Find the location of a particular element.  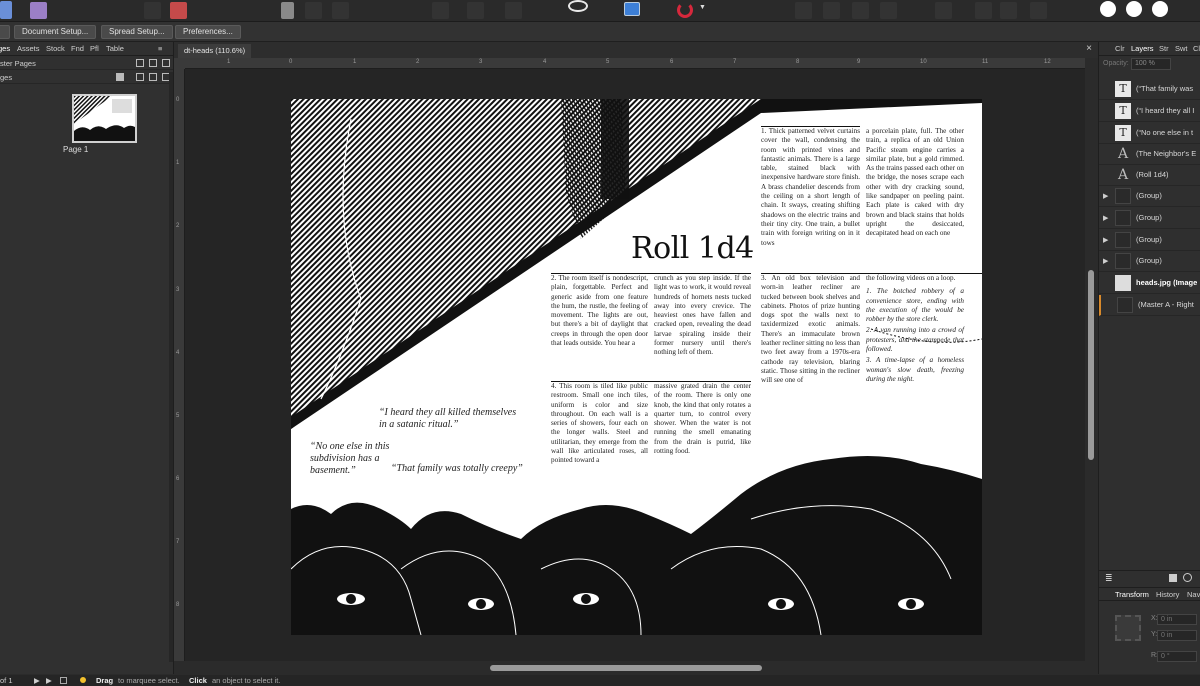

master-pages-section: ster Pages is located at coordinates (86, 63).